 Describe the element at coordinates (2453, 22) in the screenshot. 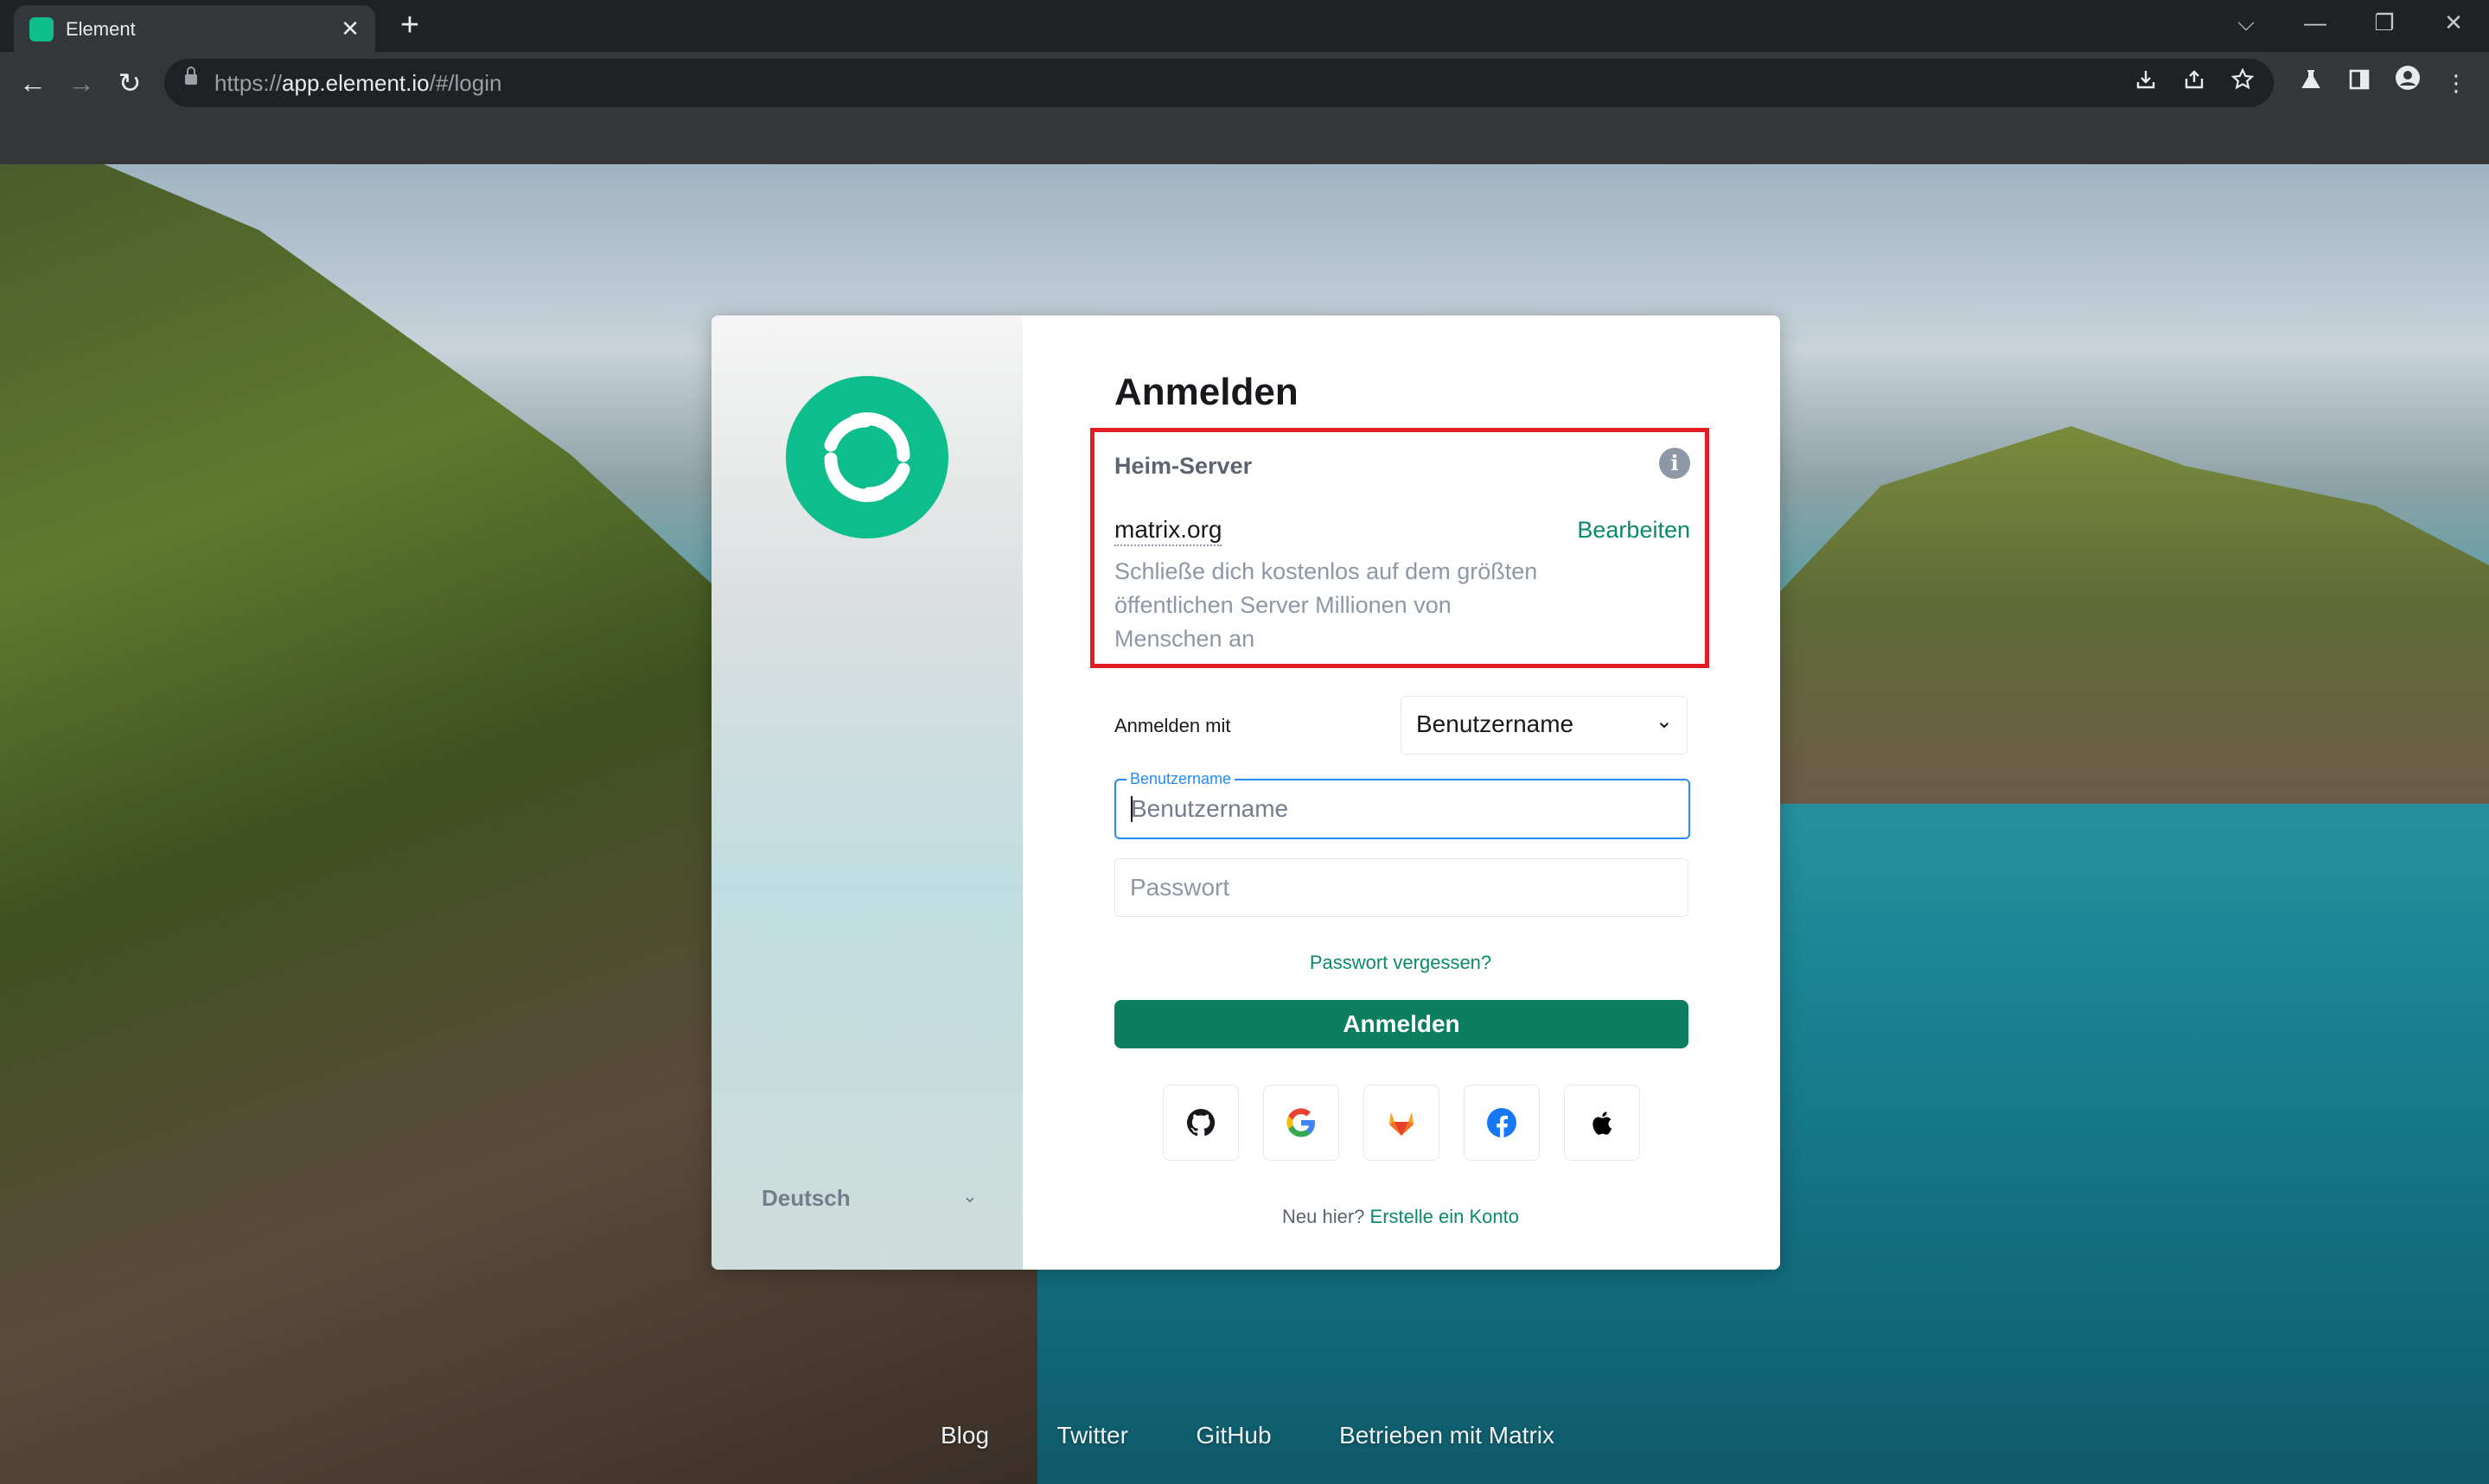

I see `window-close-icon: ✕` at that location.